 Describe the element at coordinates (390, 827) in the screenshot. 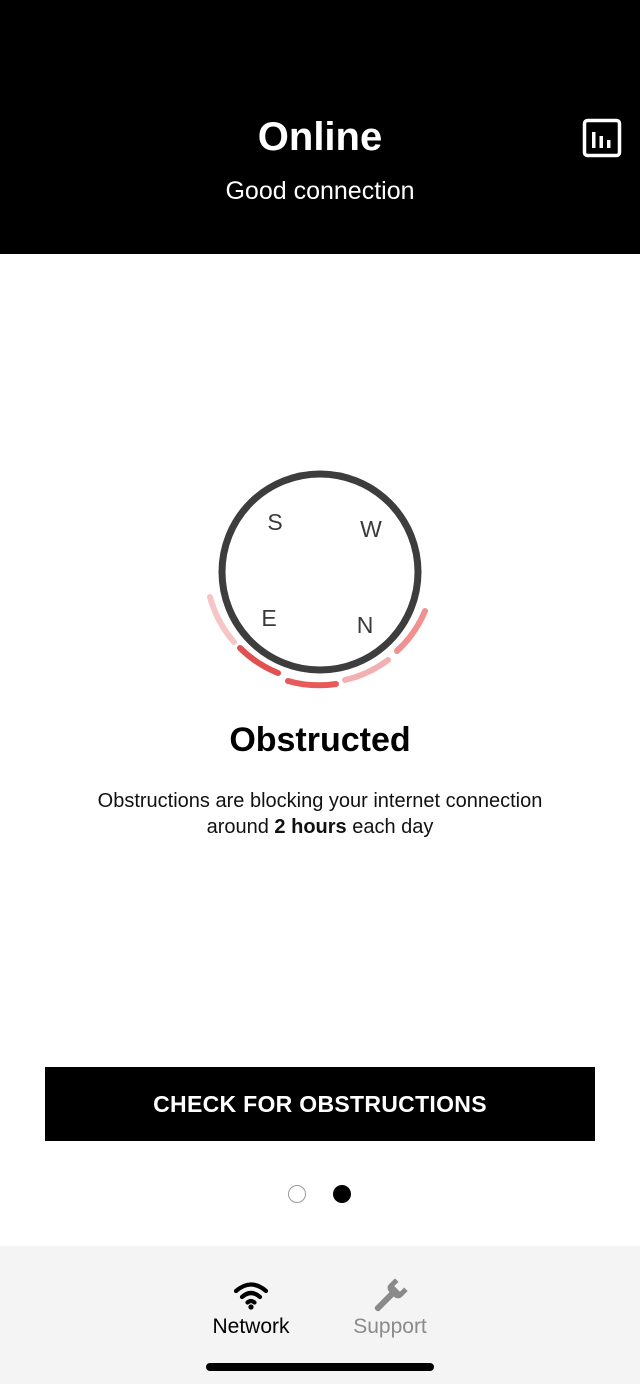

I see `description-suffix: each day` at that location.